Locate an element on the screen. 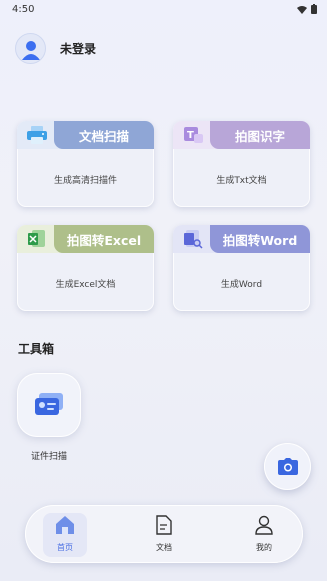  card-desc: 生成Txt文档 is located at coordinates (241, 181).